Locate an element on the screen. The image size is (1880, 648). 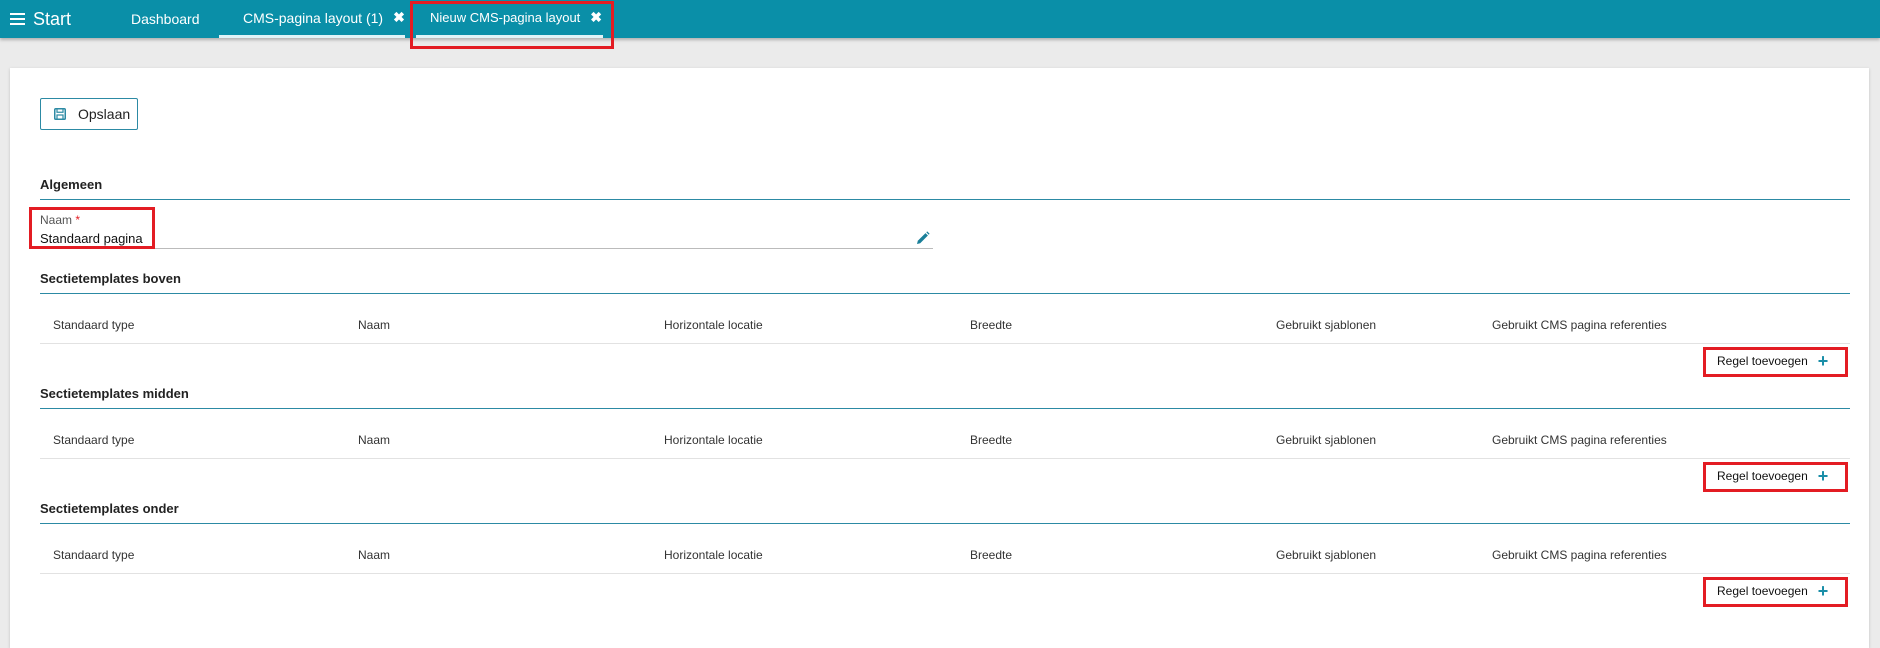
save-button: Opslaan is located at coordinates (89, 114).